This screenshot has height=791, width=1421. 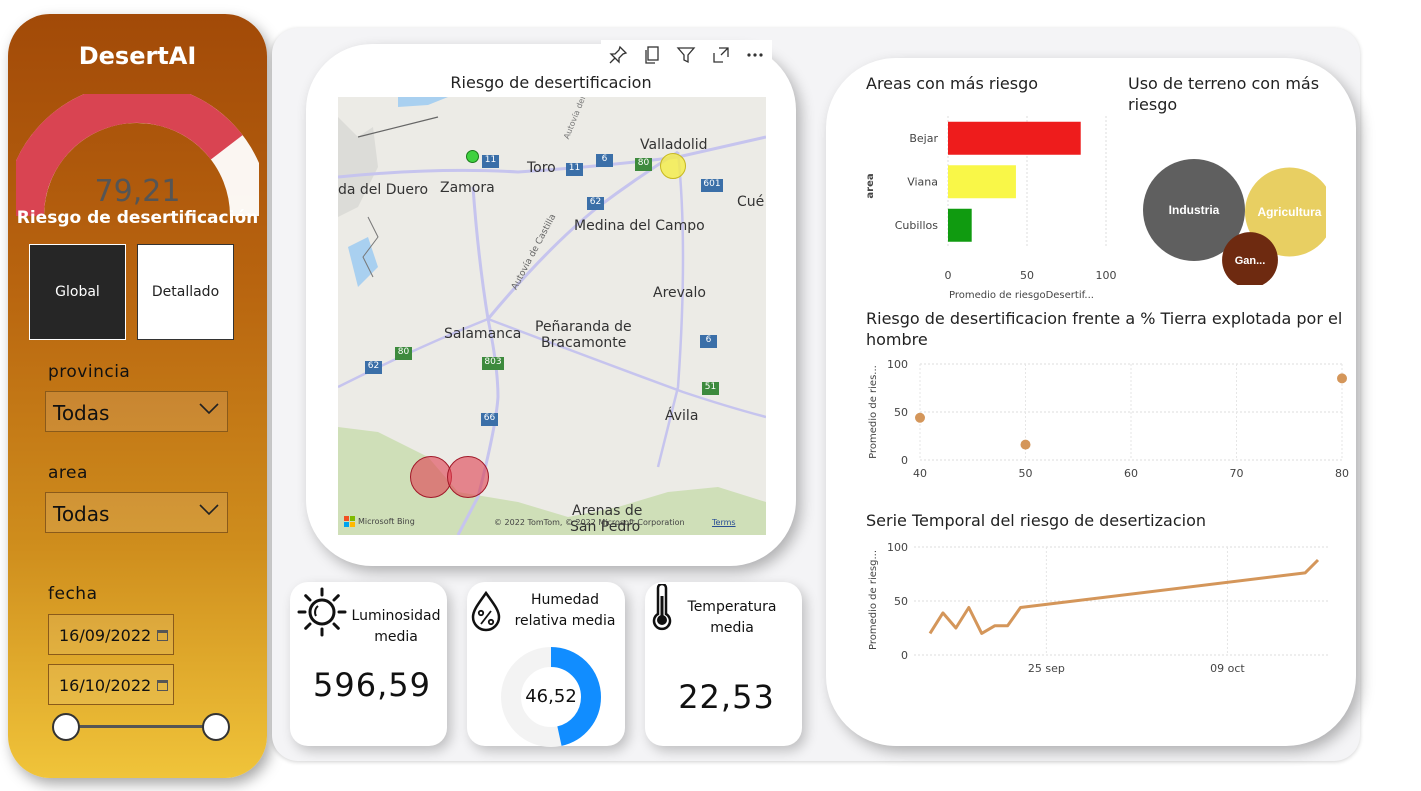 What do you see at coordinates (618, 55) in the screenshot?
I see `pin-icon` at bounding box center [618, 55].